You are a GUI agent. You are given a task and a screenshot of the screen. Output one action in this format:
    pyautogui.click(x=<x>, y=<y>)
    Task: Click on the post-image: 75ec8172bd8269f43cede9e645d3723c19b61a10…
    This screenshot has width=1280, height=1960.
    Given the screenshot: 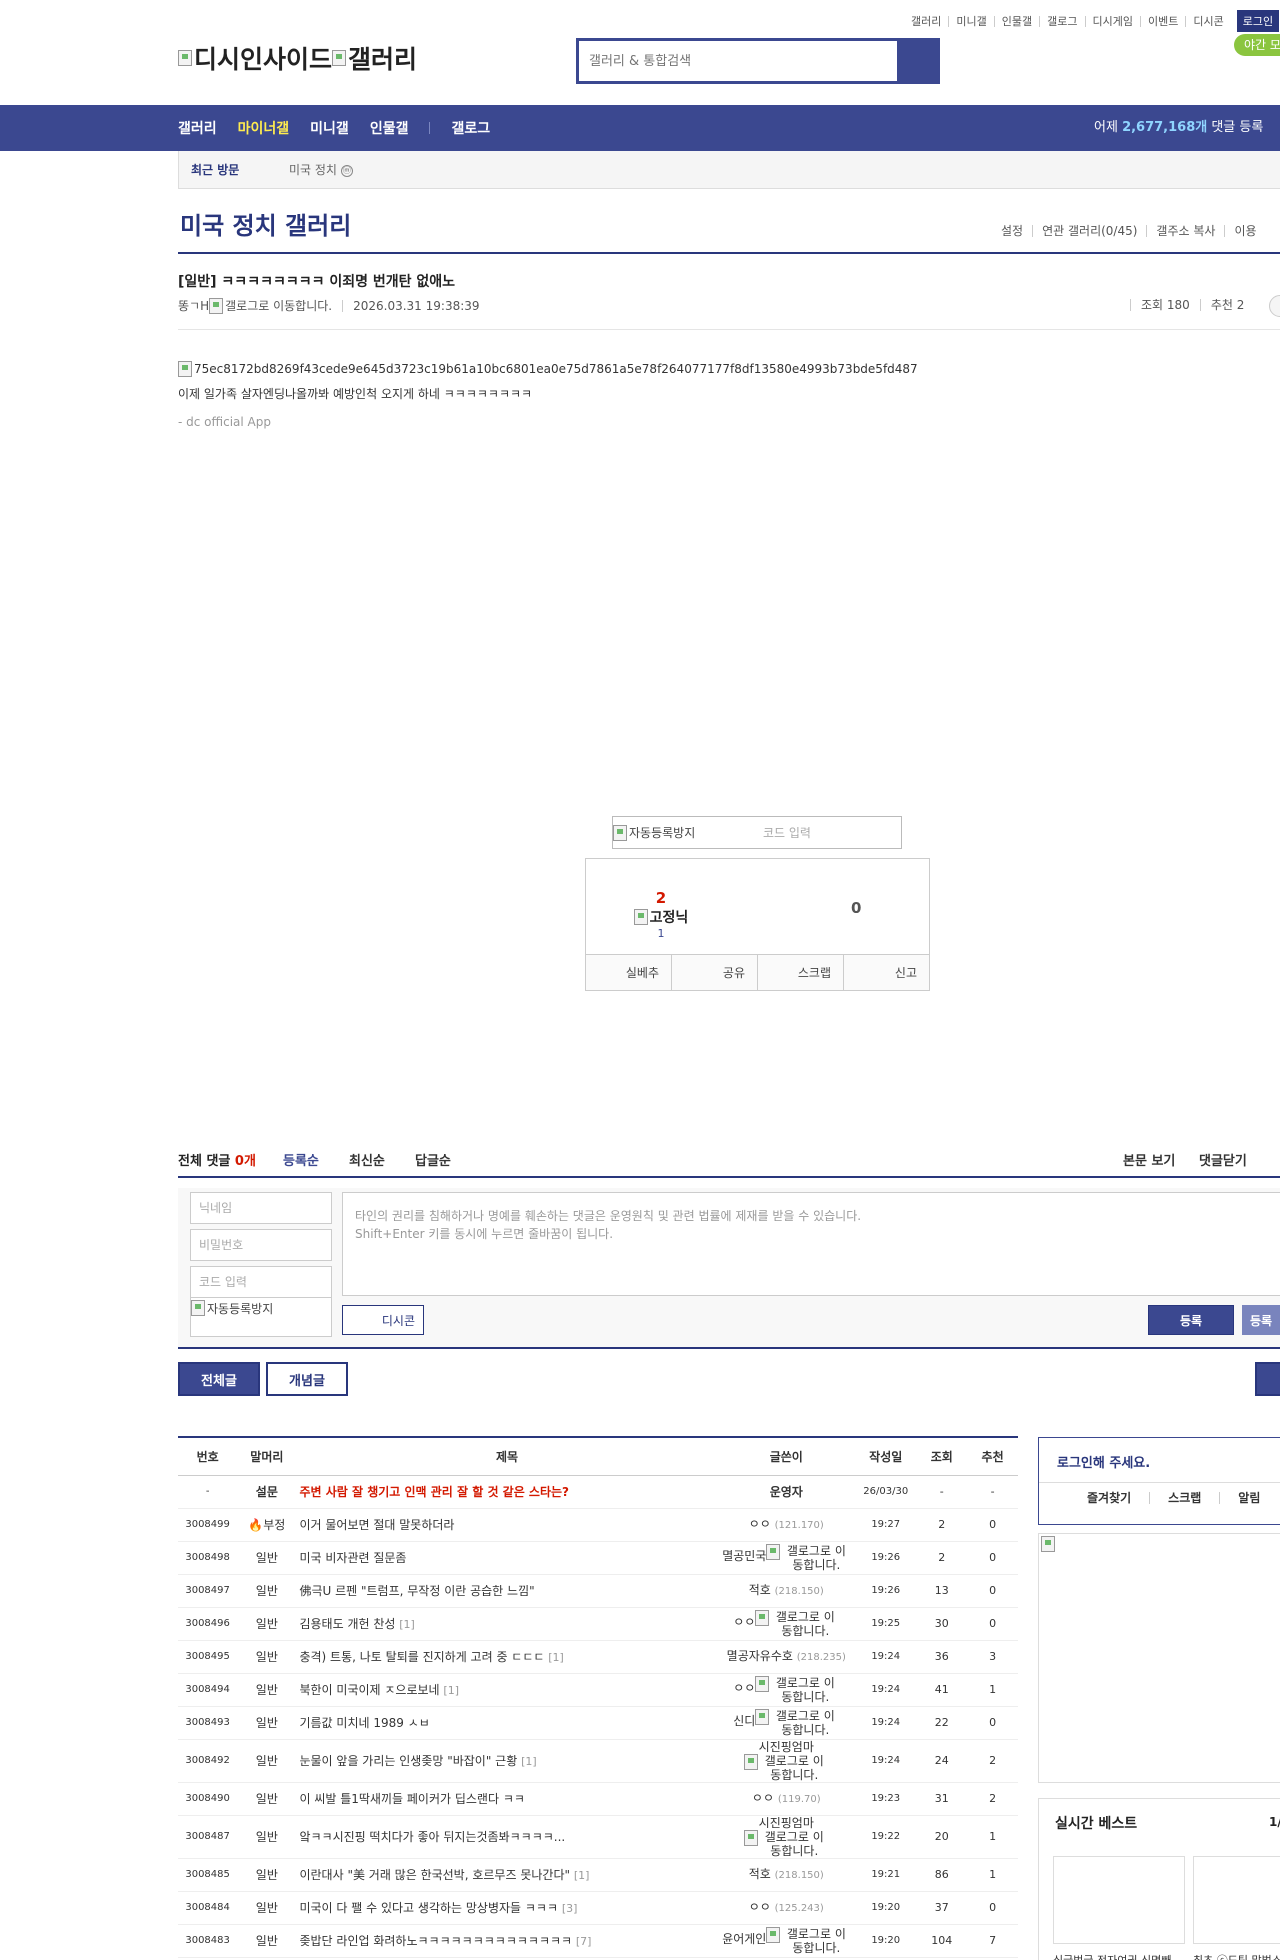 What is the action you would take?
    pyautogui.click(x=548, y=369)
    